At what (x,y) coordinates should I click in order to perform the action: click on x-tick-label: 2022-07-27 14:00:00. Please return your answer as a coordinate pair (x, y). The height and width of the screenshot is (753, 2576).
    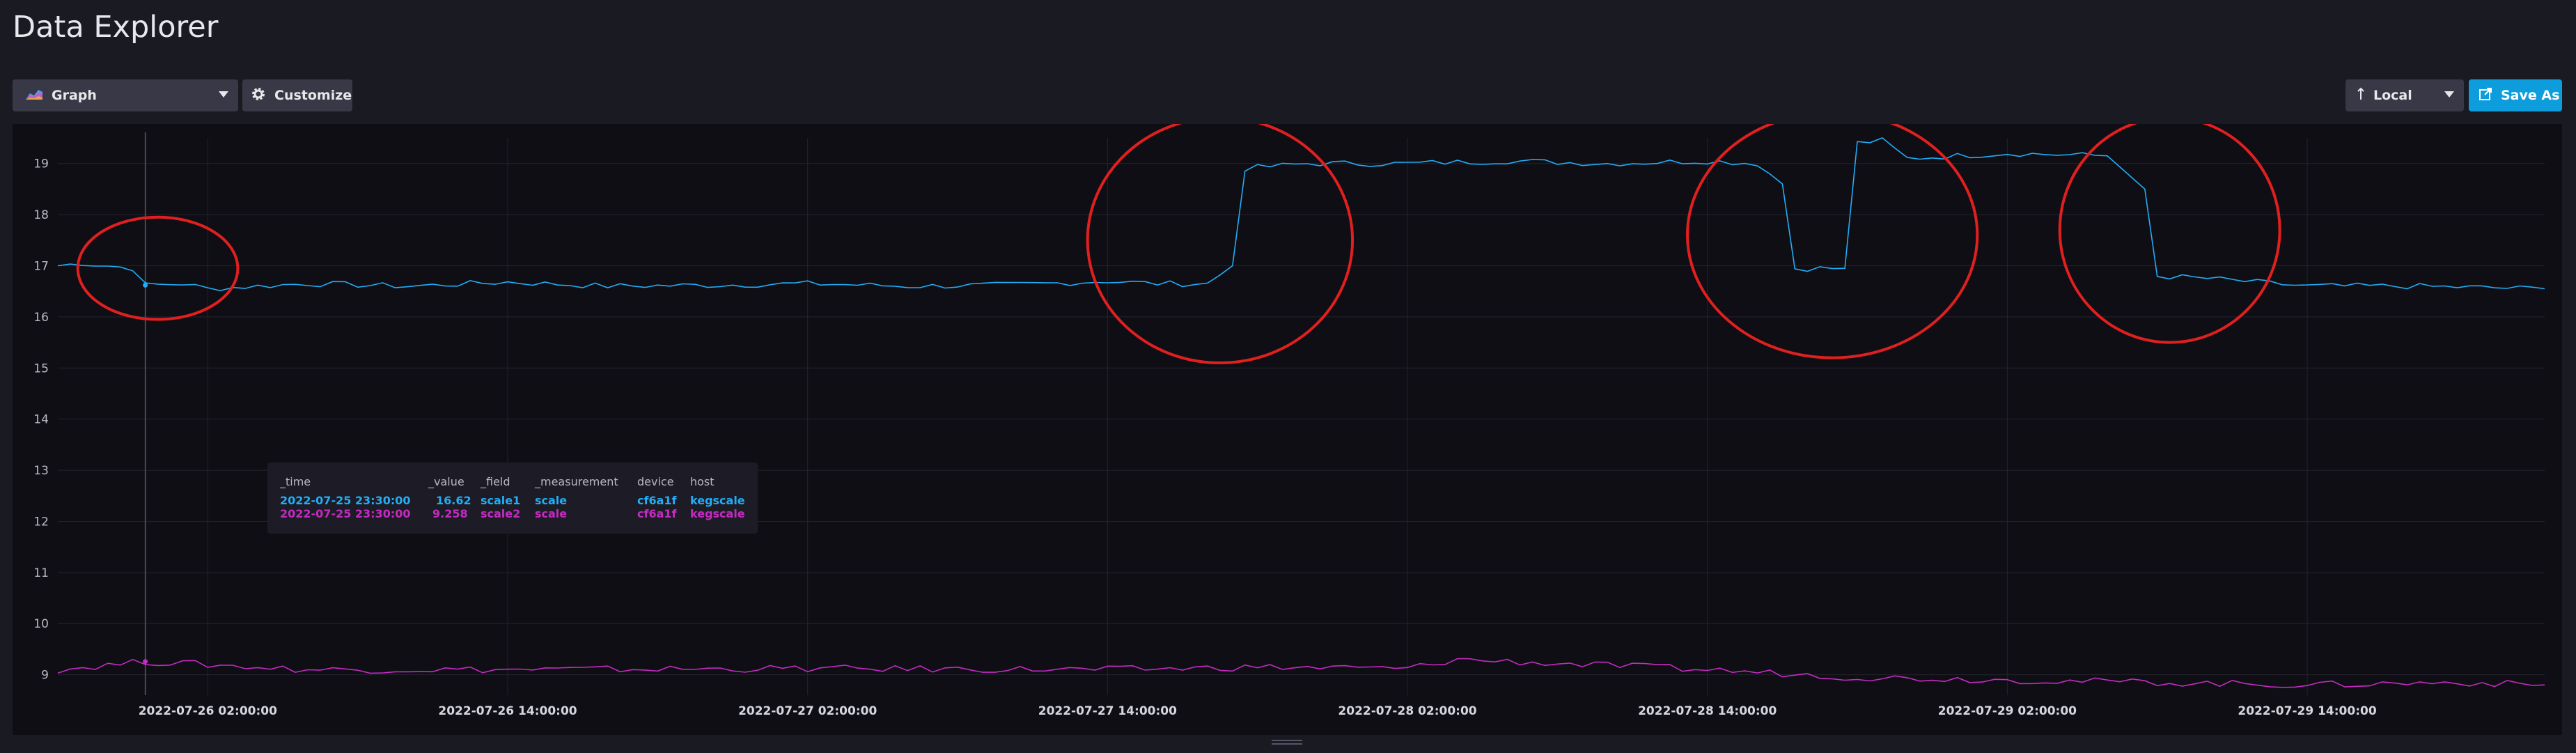
    Looking at the image, I should click on (1108, 711).